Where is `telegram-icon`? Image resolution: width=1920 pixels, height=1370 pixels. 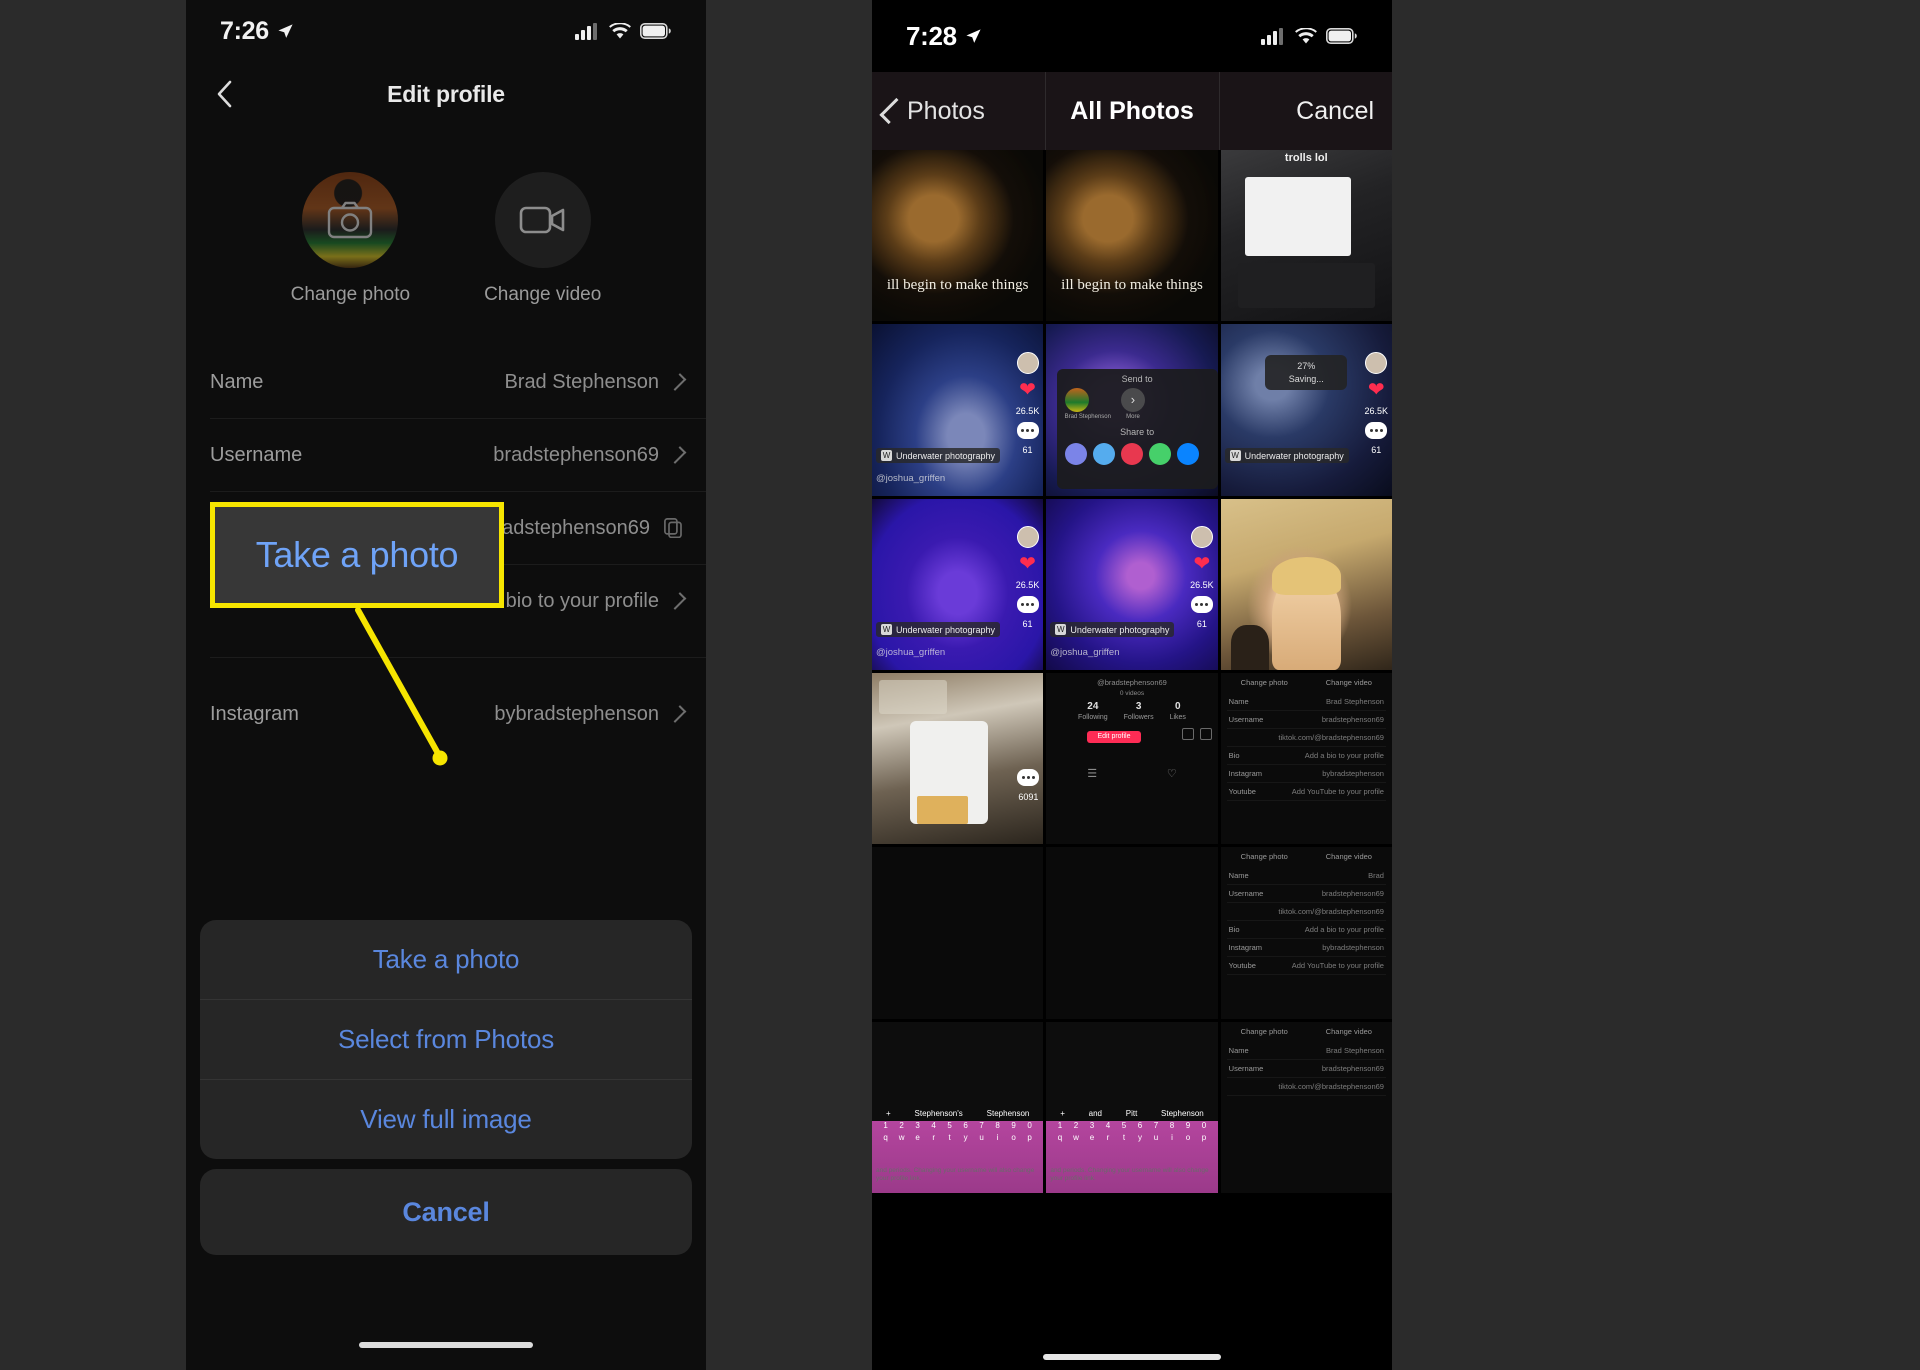 telegram-icon is located at coordinates (1131, 454).